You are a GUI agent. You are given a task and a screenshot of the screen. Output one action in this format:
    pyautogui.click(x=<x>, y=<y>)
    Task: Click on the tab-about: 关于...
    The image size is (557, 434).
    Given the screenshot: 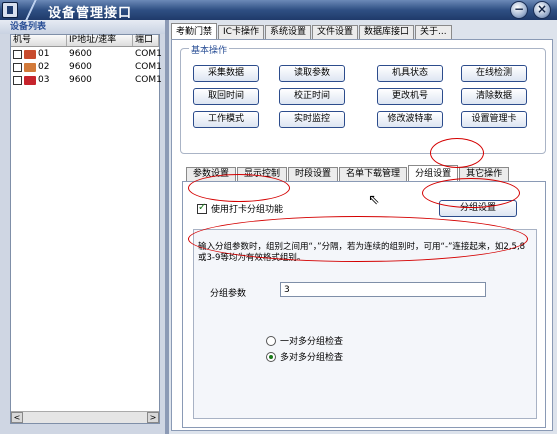 What is the action you would take?
    pyautogui.click(x=433, y=32)
    